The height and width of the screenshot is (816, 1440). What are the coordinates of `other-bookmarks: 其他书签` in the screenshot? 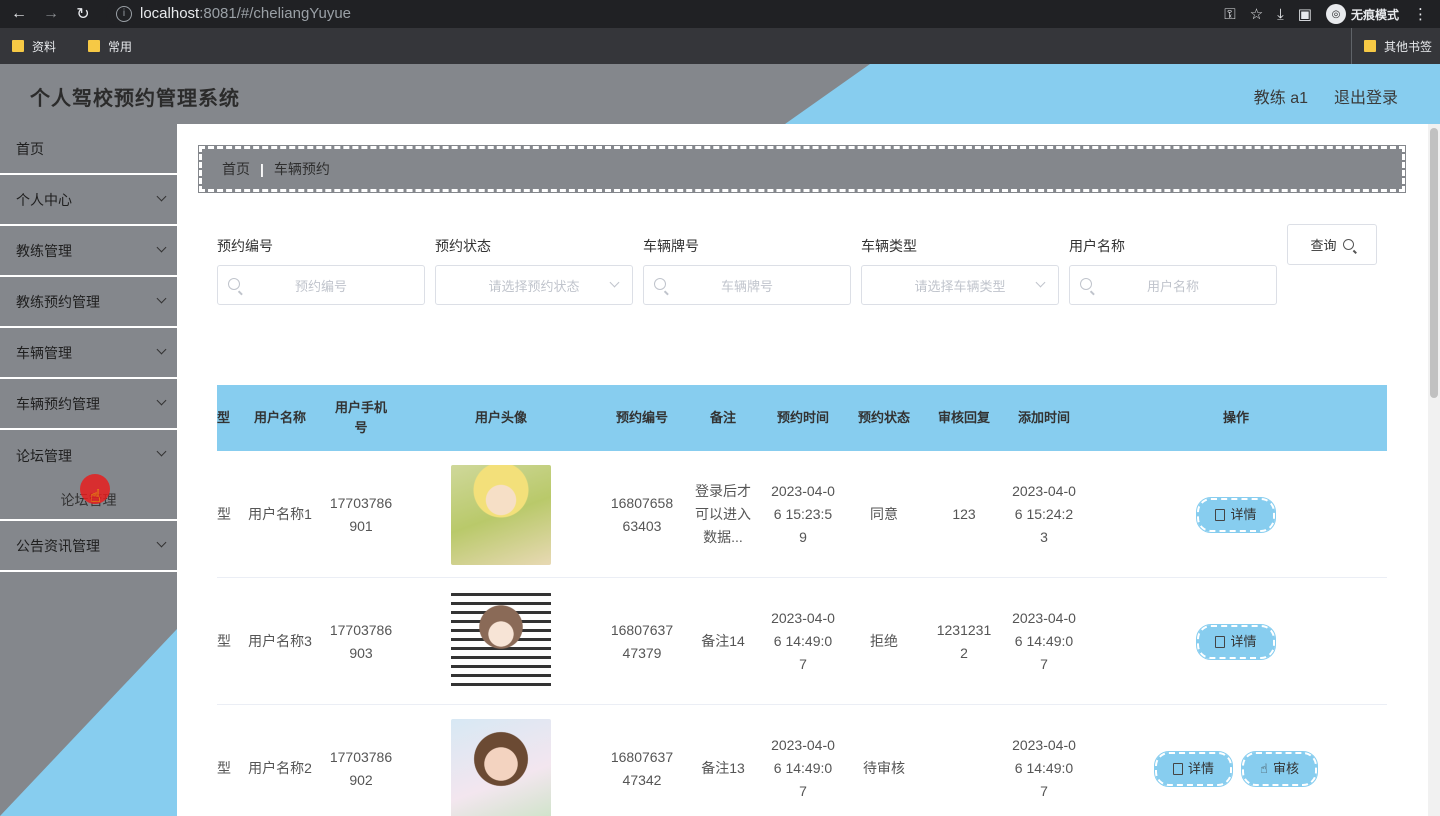 It's located at (1391, 46).